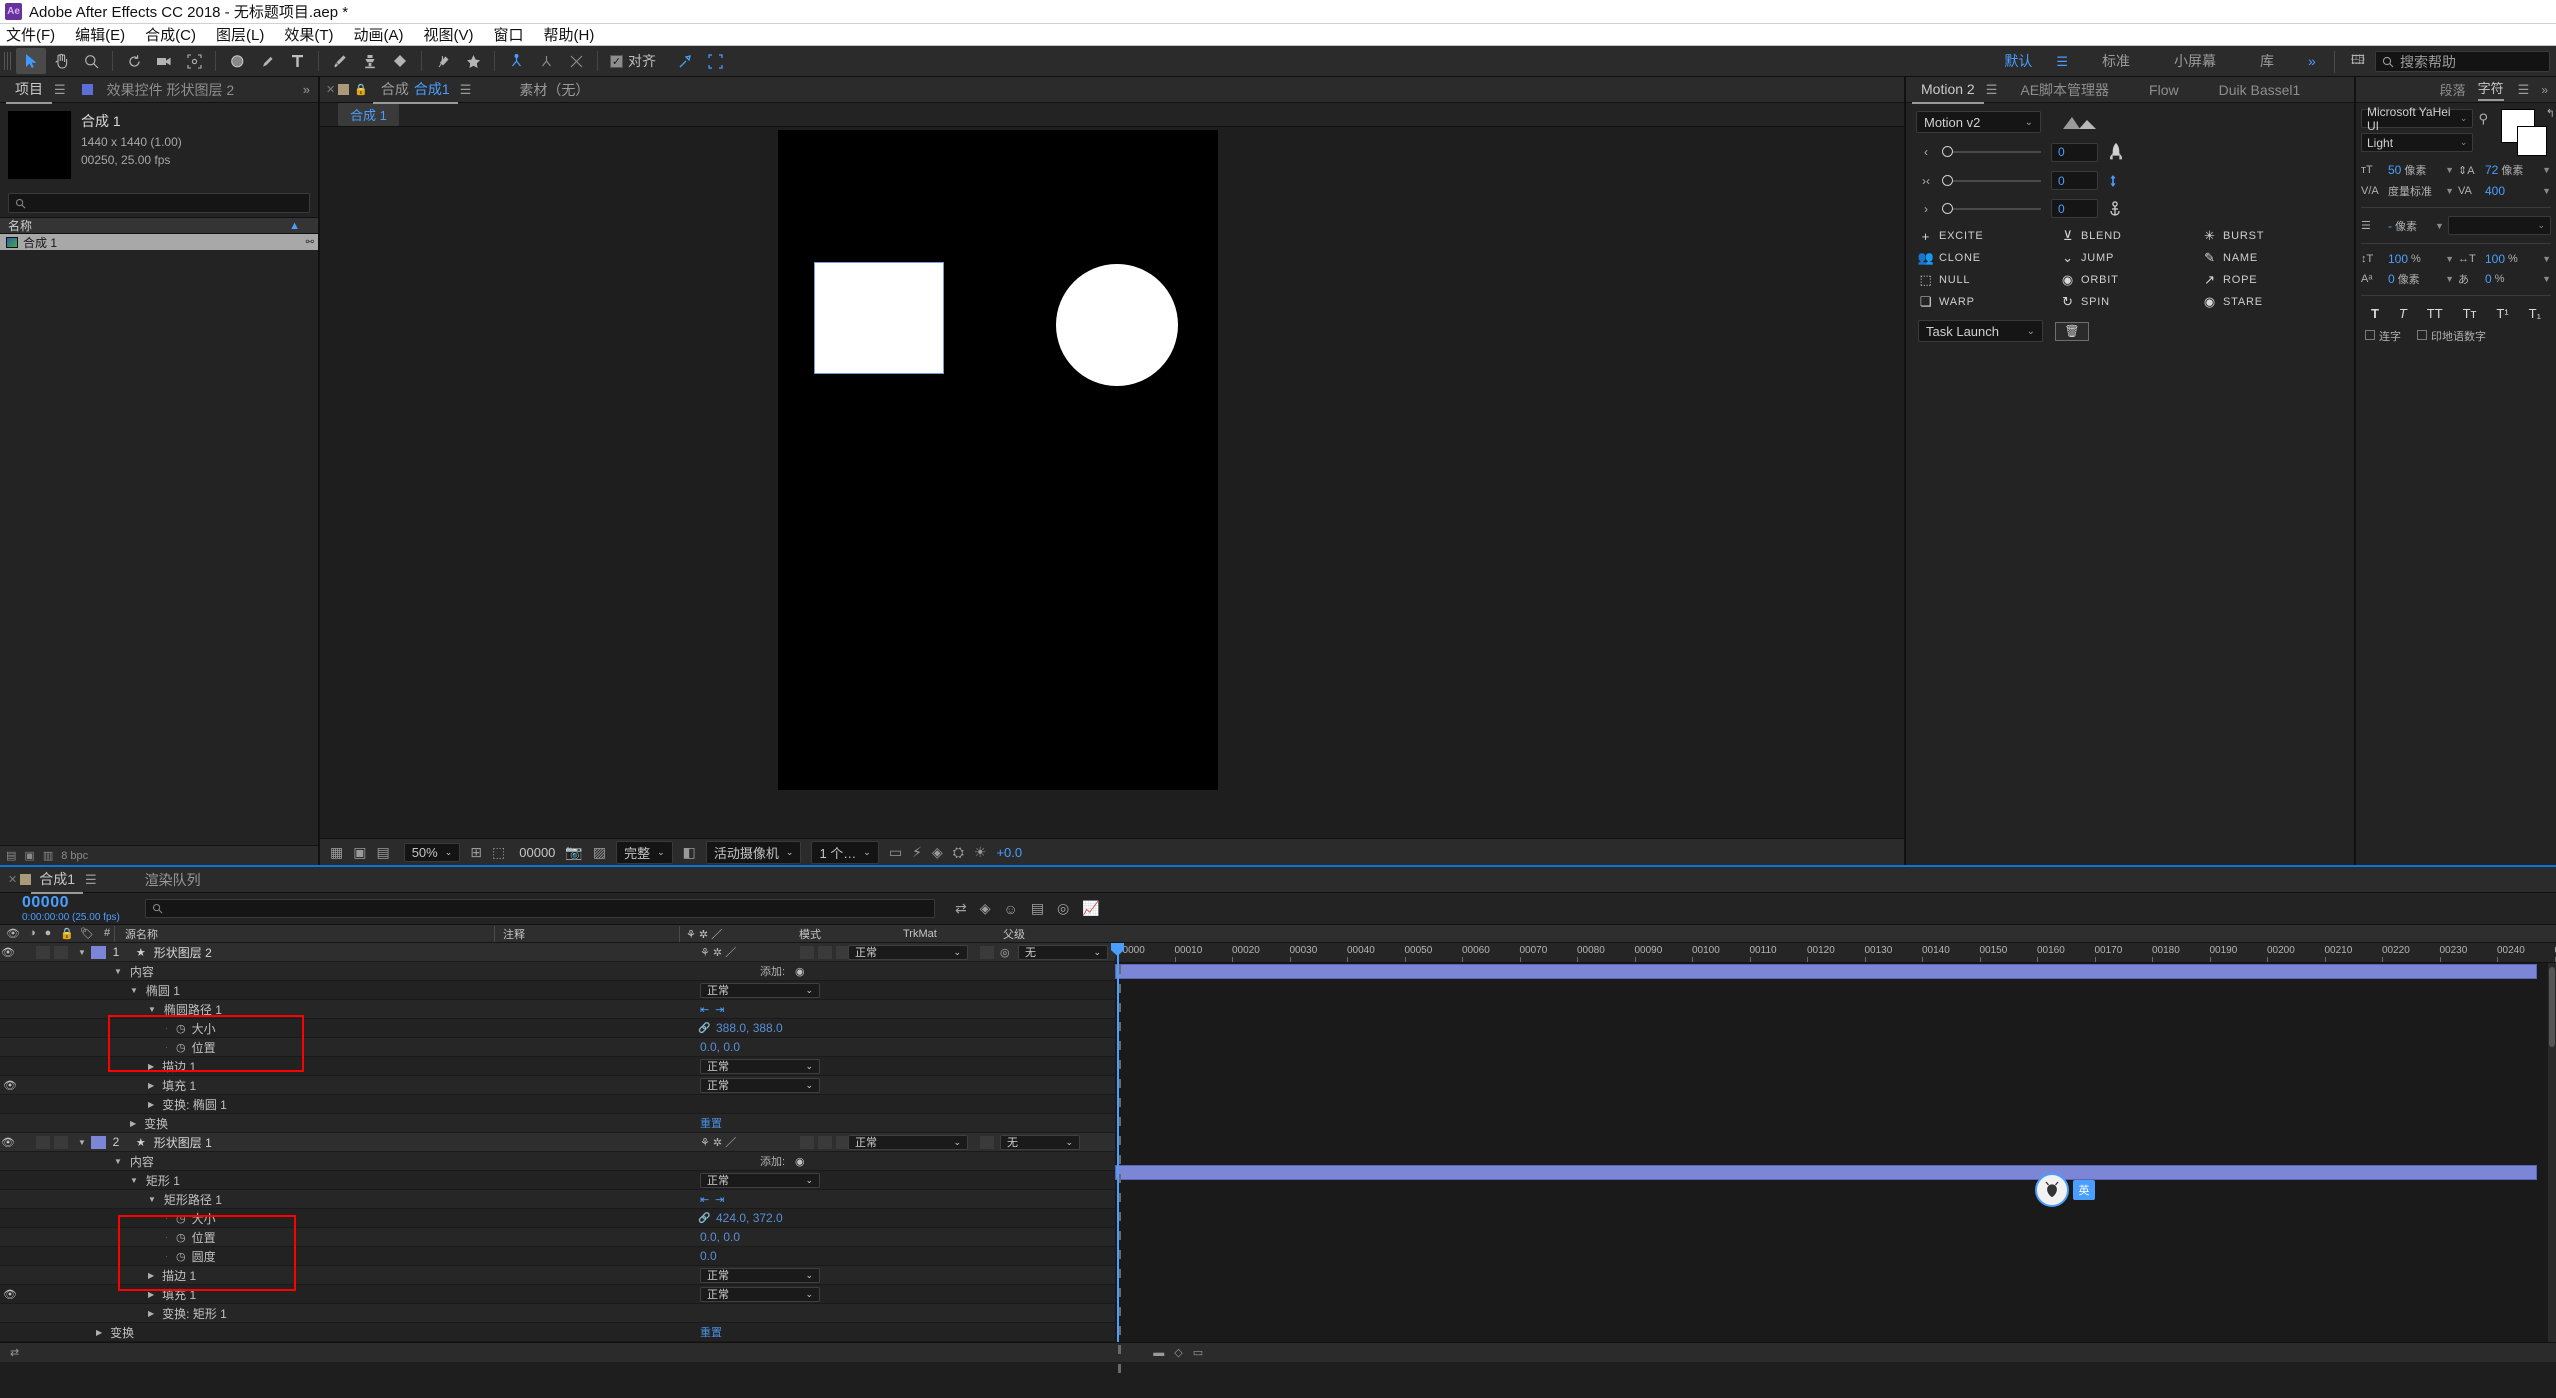  Describe the element at coordinates (57, 880) in the screenshot. I see `tab-timeline-comp: 合成1` at that location.